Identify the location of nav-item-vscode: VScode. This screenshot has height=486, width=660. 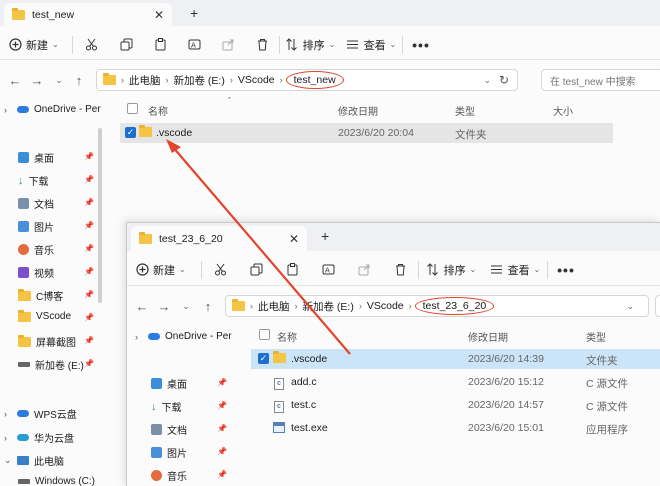
(44, 315).